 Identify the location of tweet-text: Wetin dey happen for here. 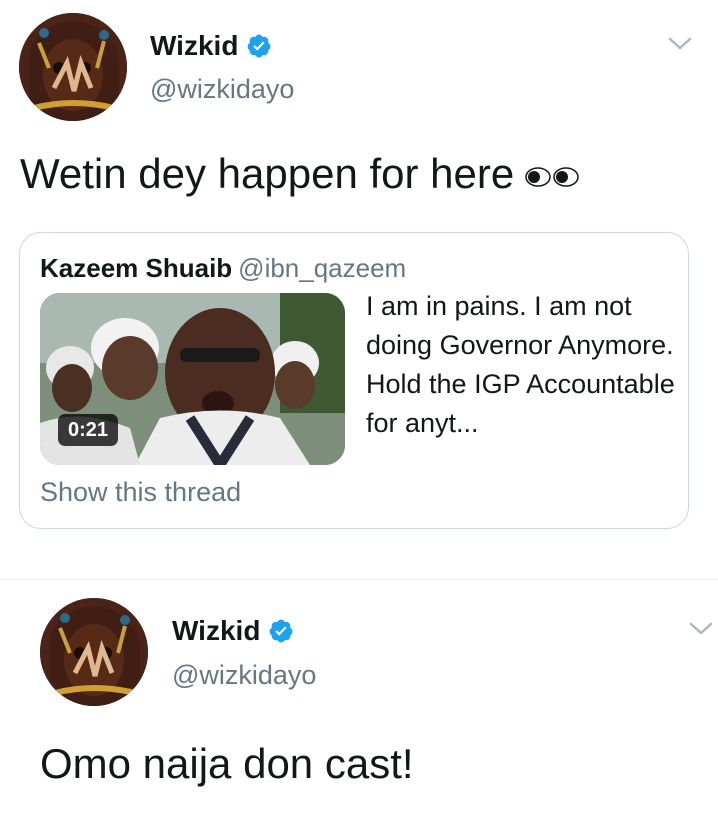
(300, 174).